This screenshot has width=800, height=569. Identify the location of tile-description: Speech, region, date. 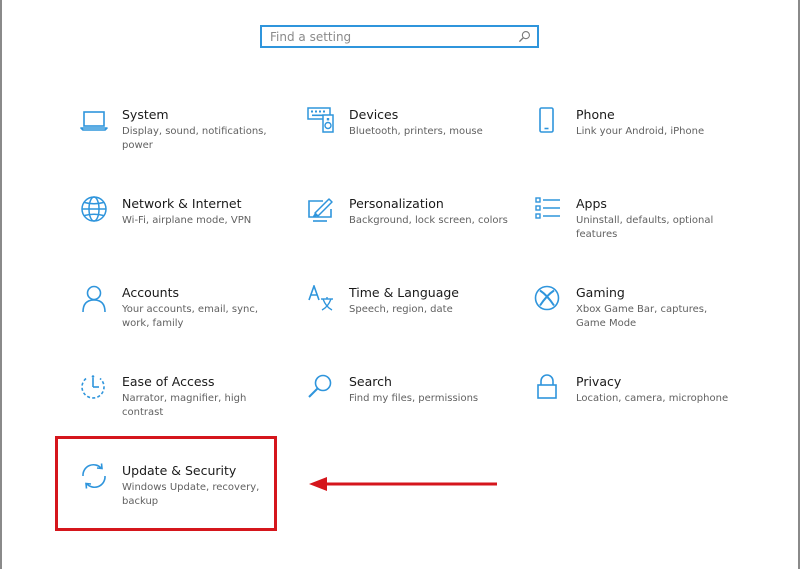
(401, 309).